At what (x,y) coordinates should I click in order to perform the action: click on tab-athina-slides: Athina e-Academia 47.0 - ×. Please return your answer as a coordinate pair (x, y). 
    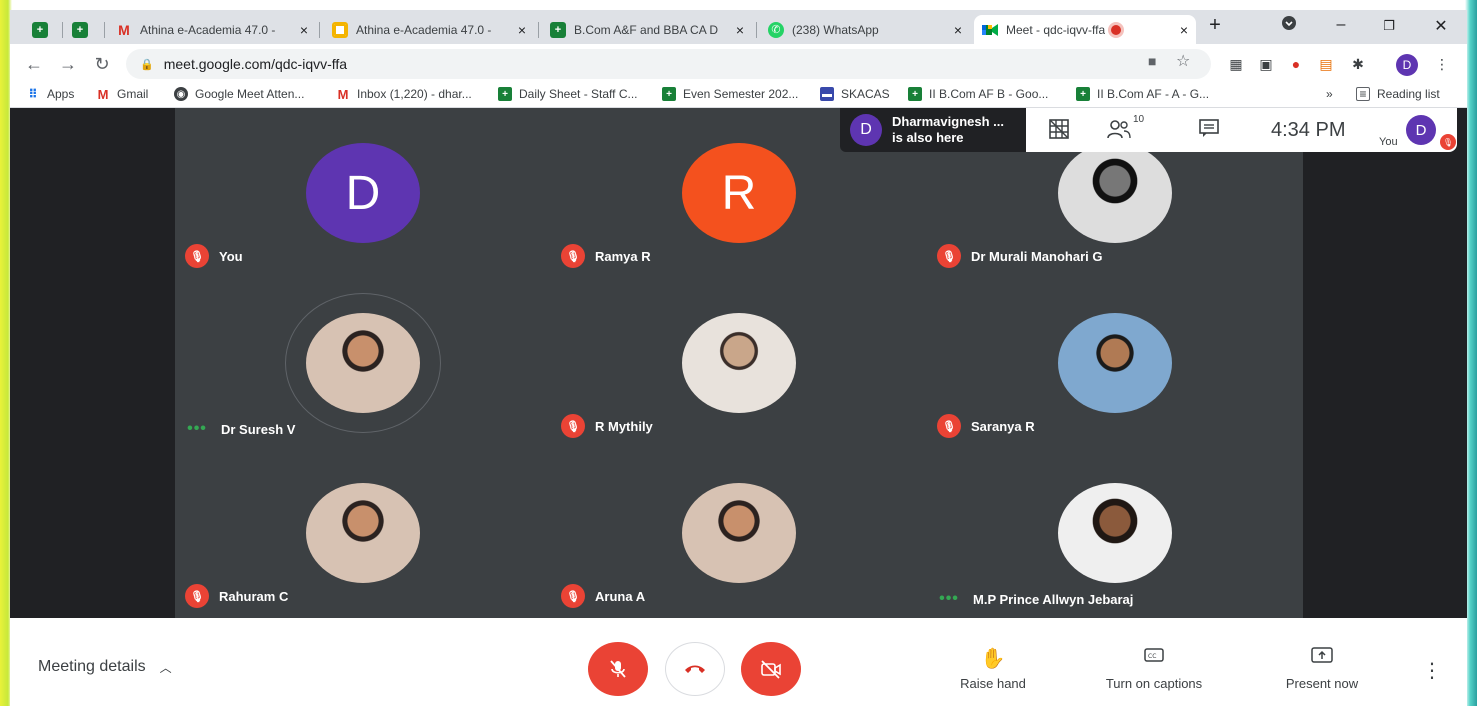
    Looking at the image, I should click on (429, 29).